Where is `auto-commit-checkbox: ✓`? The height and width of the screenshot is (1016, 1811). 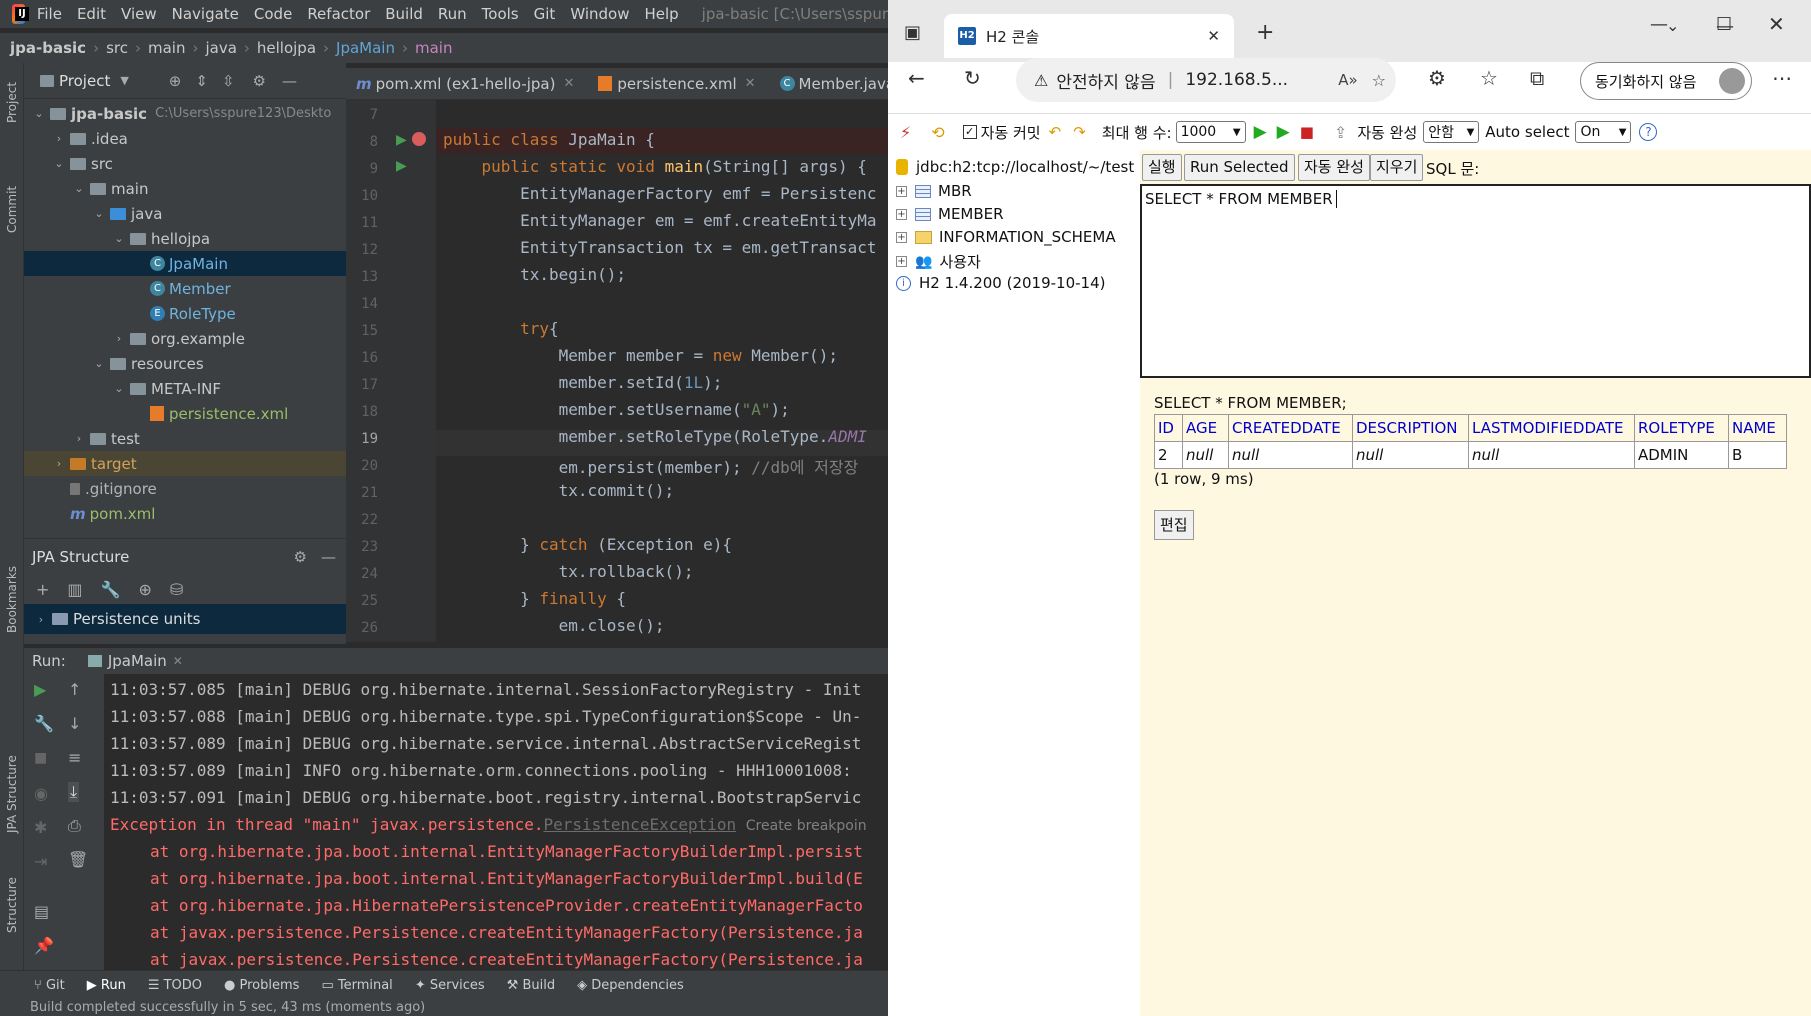 auto-commit-checkbox: ✓ is located at coordinates (969, 132).